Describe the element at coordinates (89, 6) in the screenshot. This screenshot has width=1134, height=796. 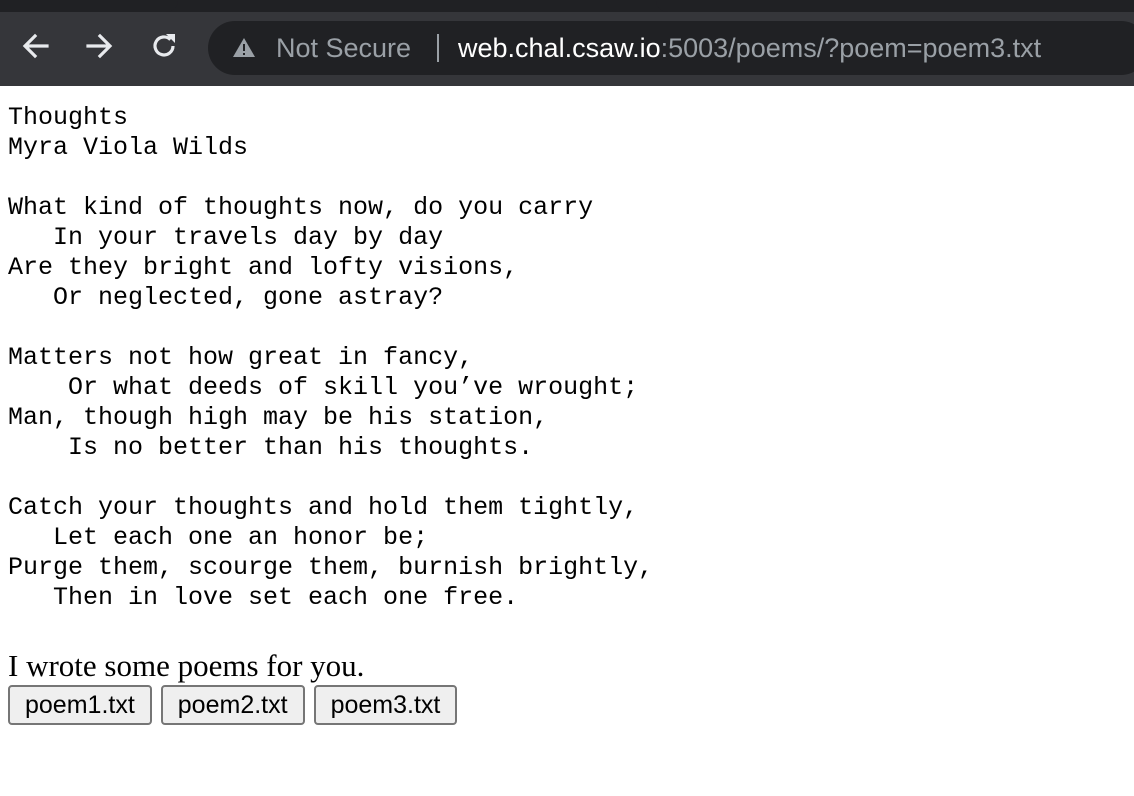
I see `tab-left` at that location.